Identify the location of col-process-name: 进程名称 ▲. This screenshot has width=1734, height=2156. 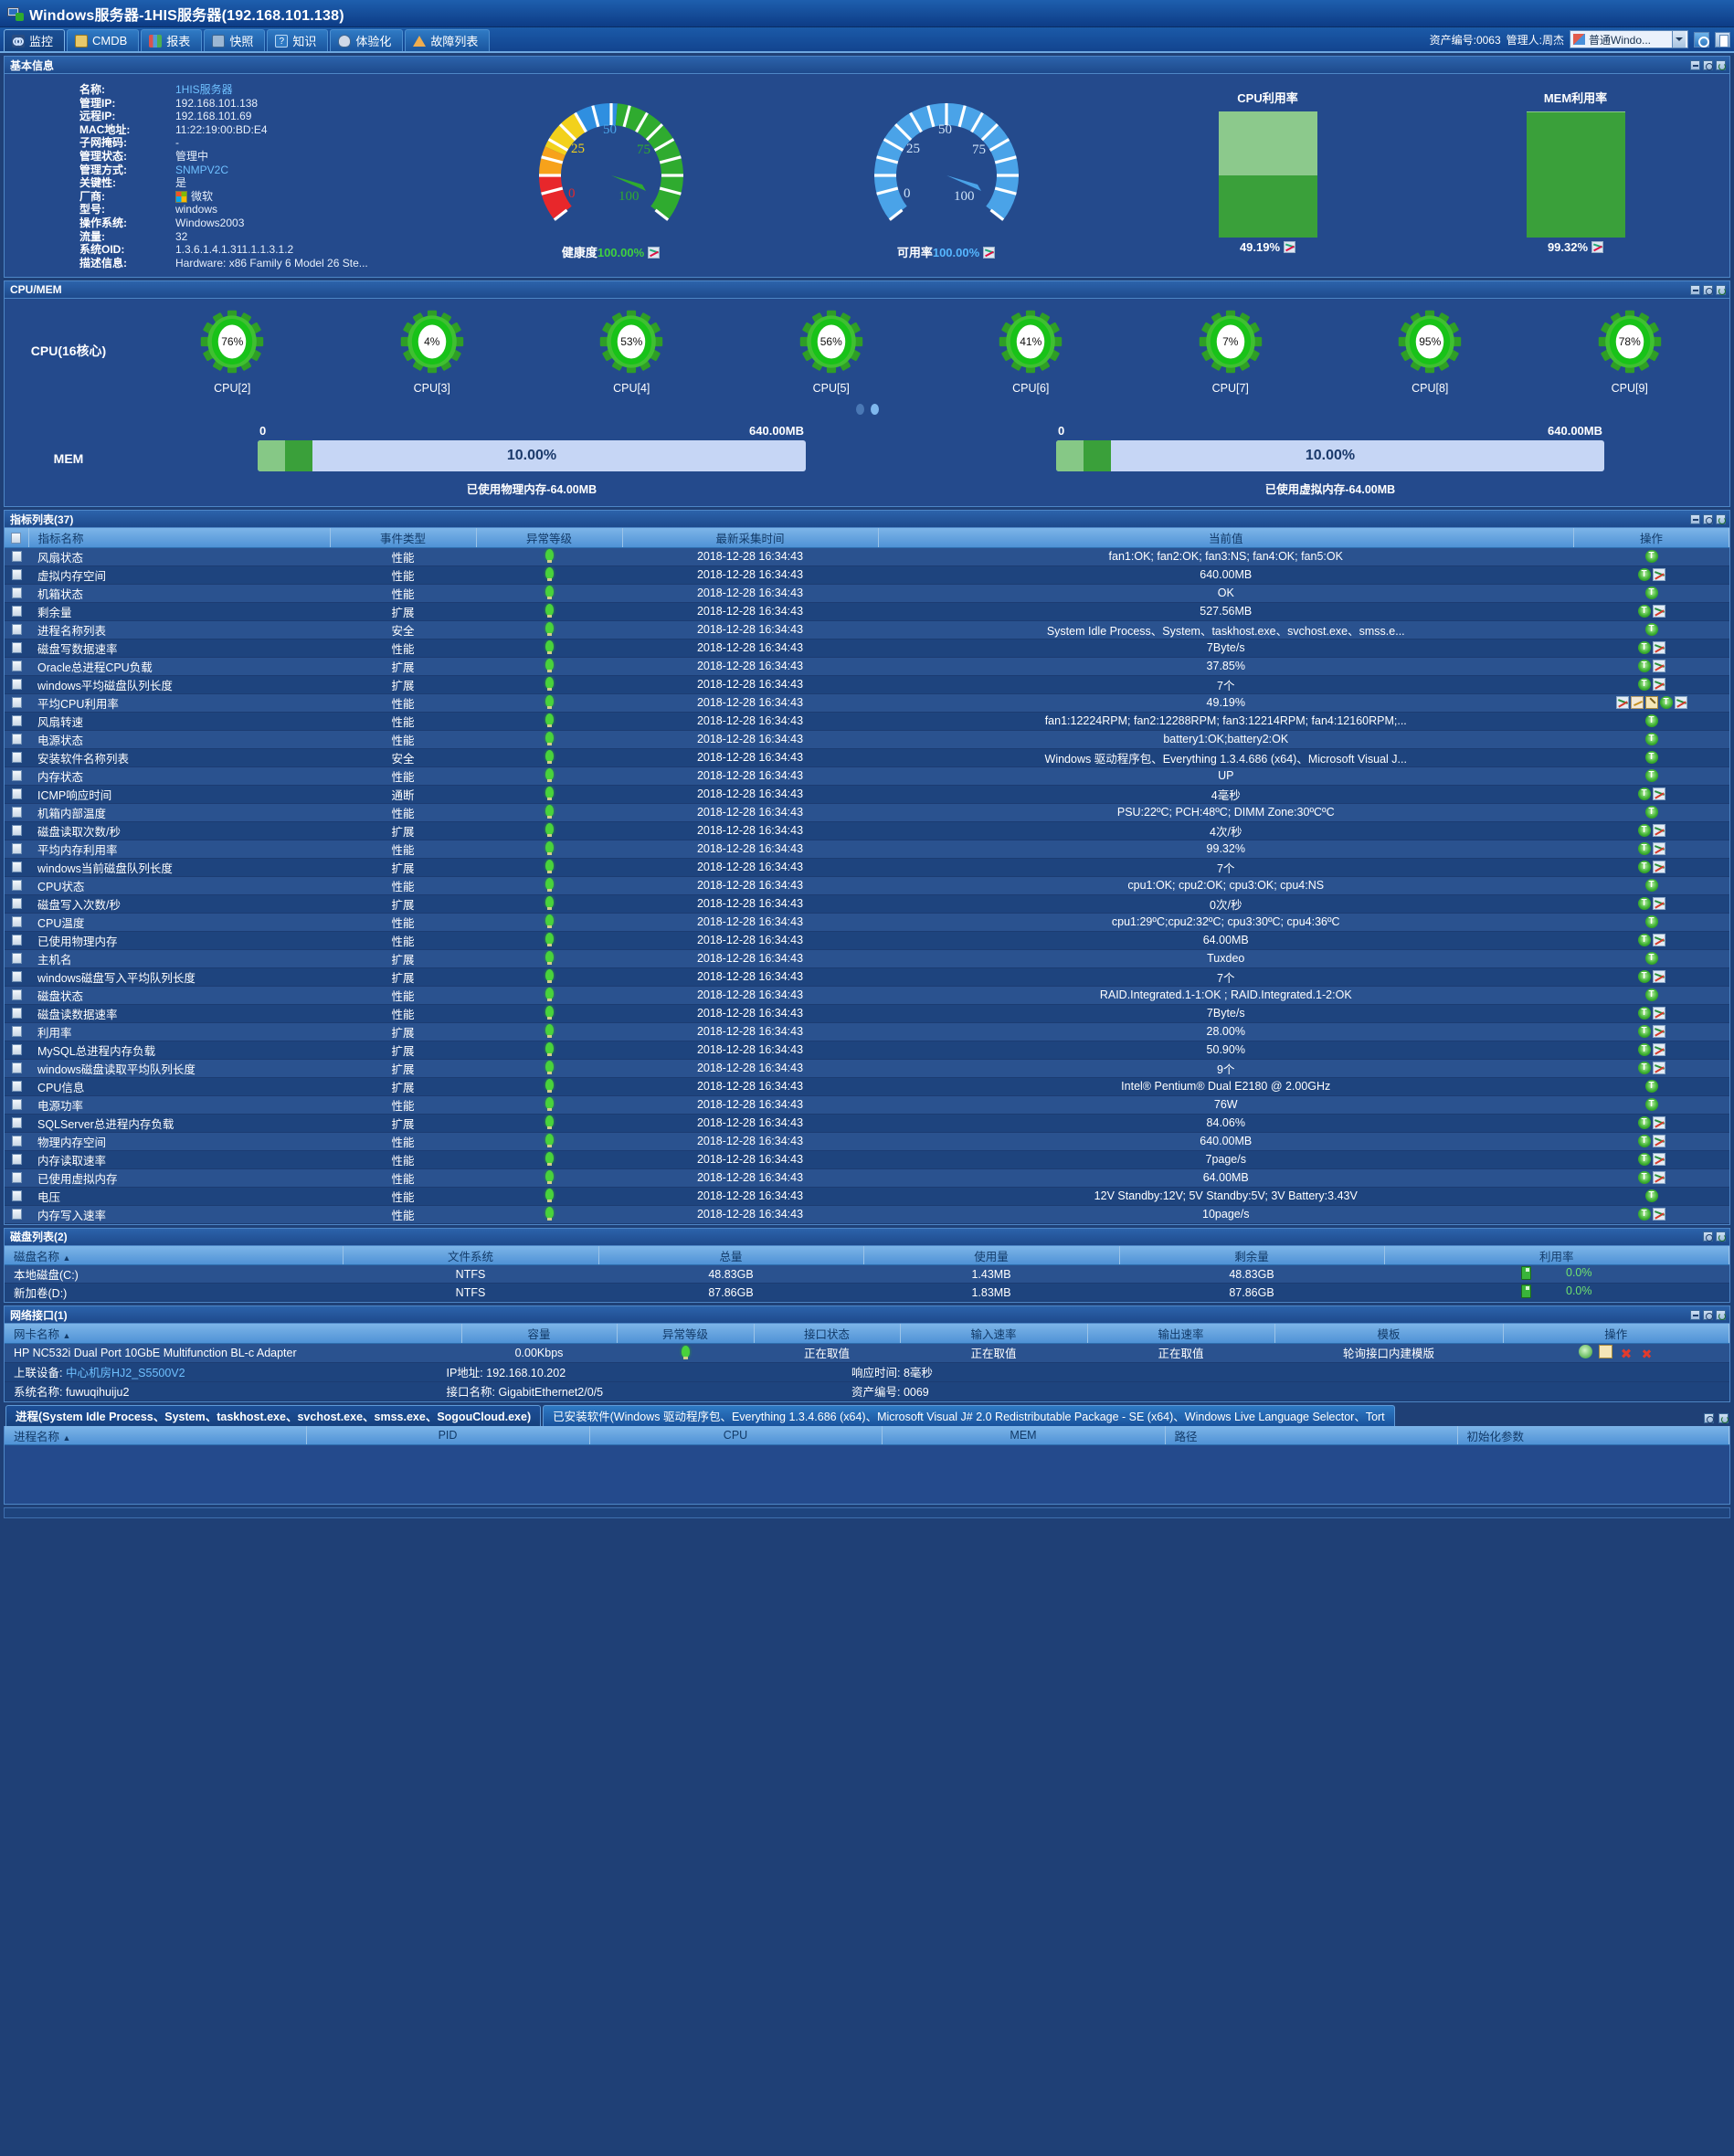
(156, 1435).